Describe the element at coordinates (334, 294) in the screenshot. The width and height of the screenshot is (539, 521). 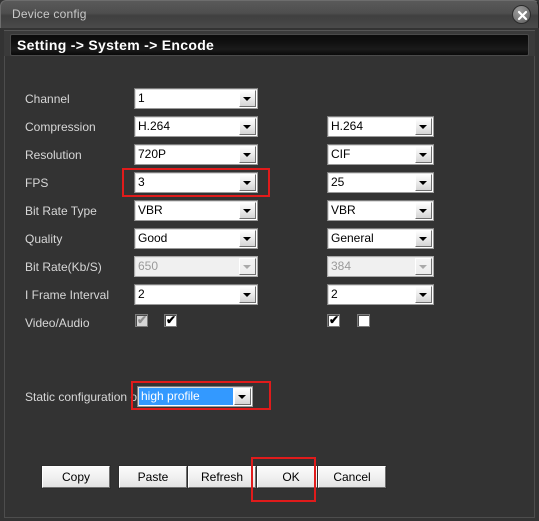
I see `i-frame-interval-value-sub: 2` at that location.